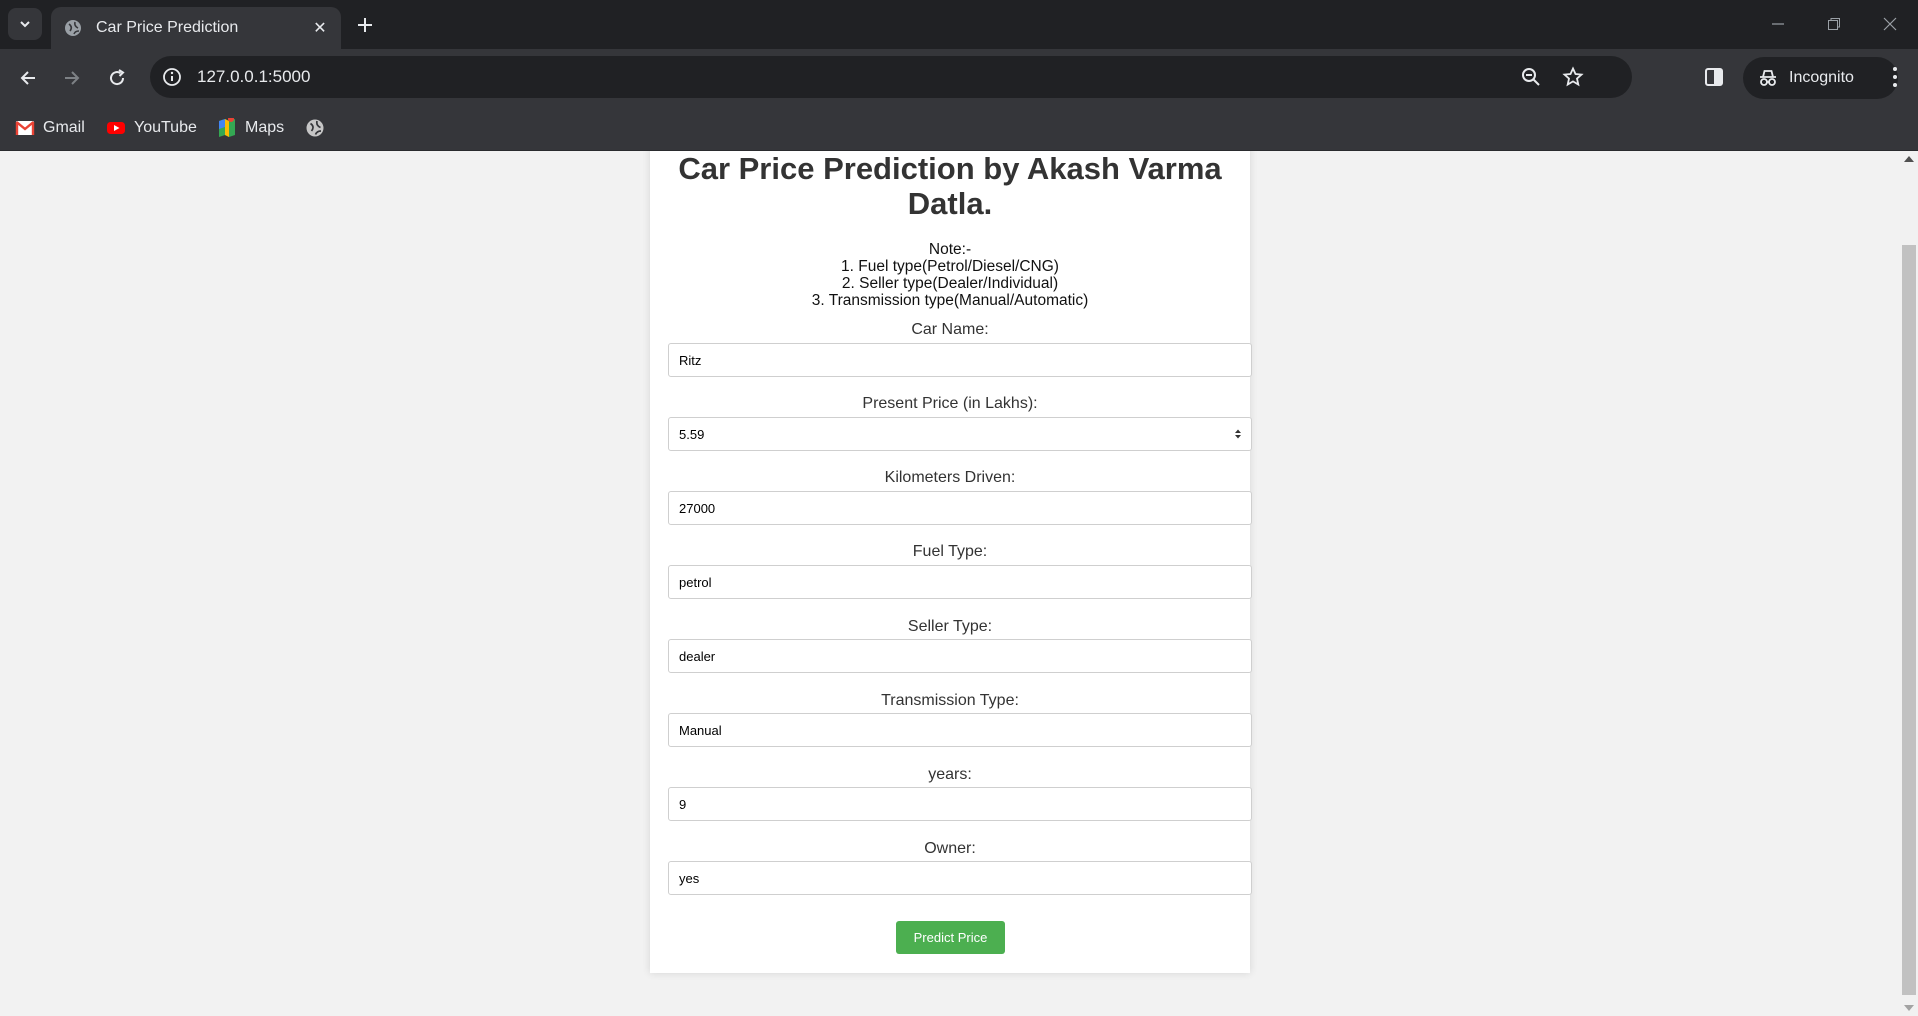  Describe the element at coordinates (959, 24) in the screenshot. I see `tab-strip: Car Price Prediction ✕` at that location.